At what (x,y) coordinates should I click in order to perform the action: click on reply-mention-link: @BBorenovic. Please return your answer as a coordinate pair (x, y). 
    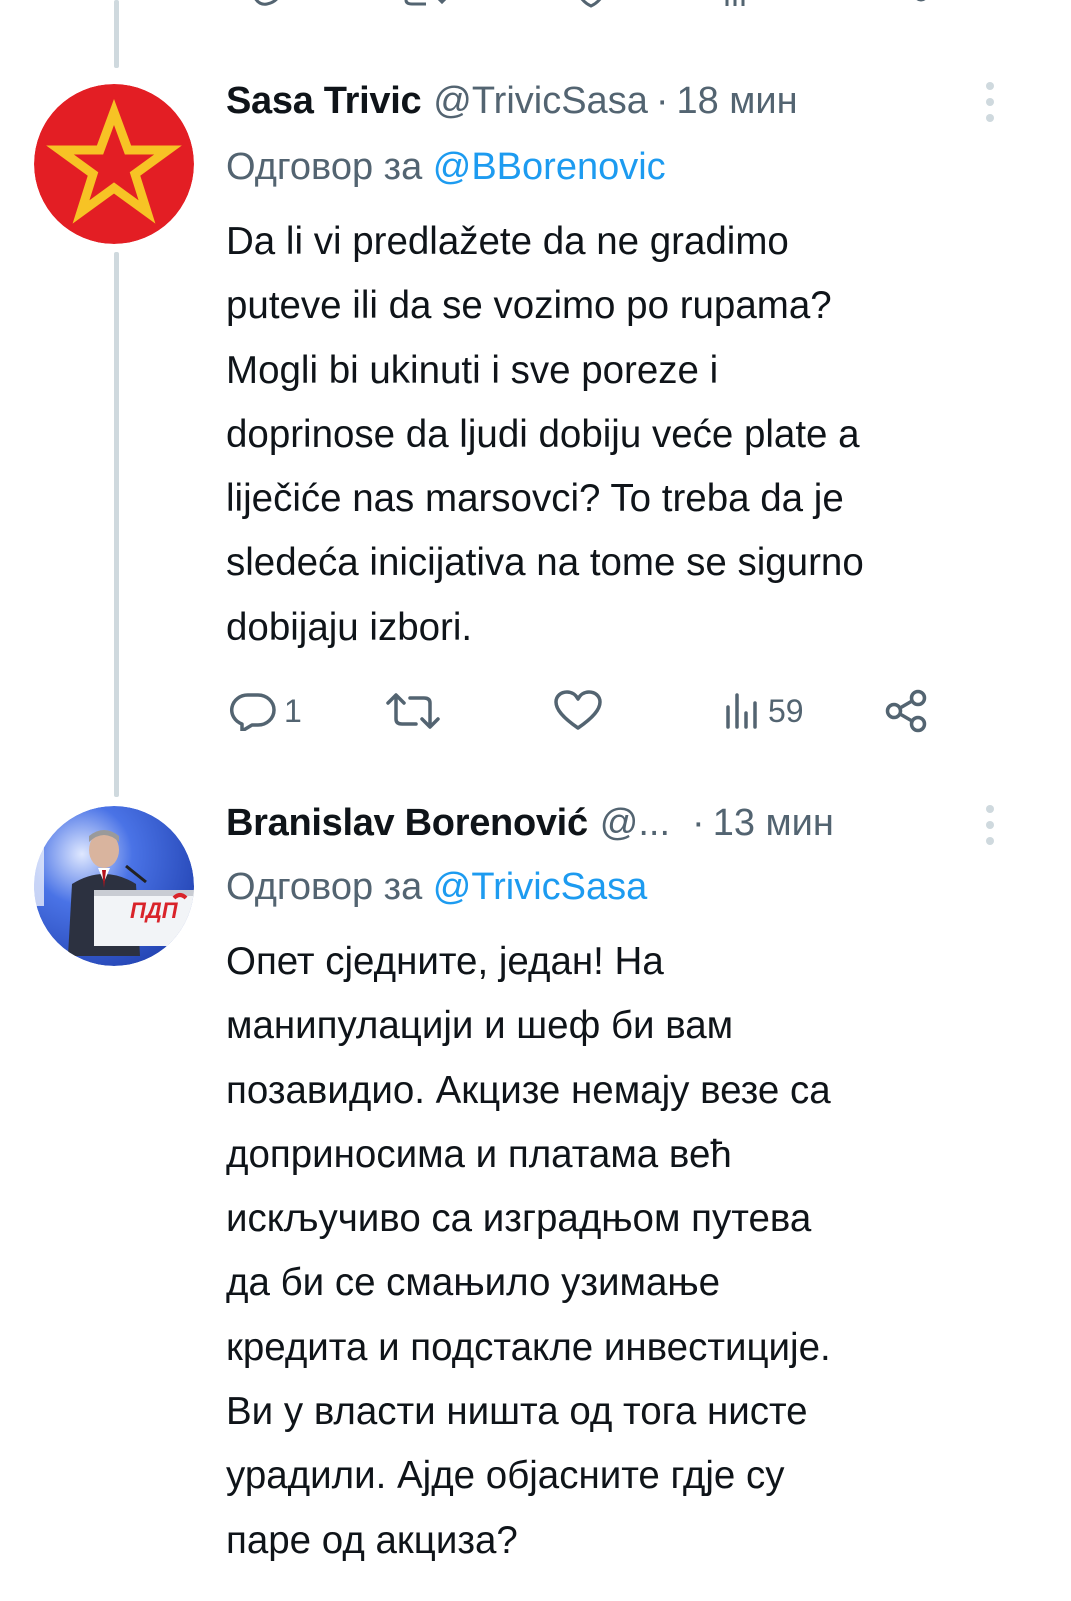
    Looking at the image, I should click on (549, 167).